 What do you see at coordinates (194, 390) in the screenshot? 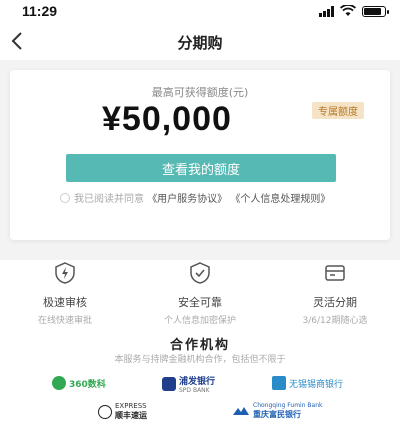
I see `logo-subname: SPD BANK` at bounding box center [194, 390].